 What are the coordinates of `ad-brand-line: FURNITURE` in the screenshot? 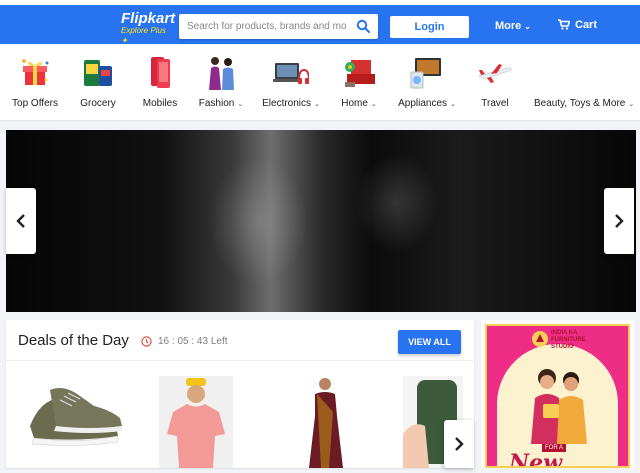 It's located at (568, 340).